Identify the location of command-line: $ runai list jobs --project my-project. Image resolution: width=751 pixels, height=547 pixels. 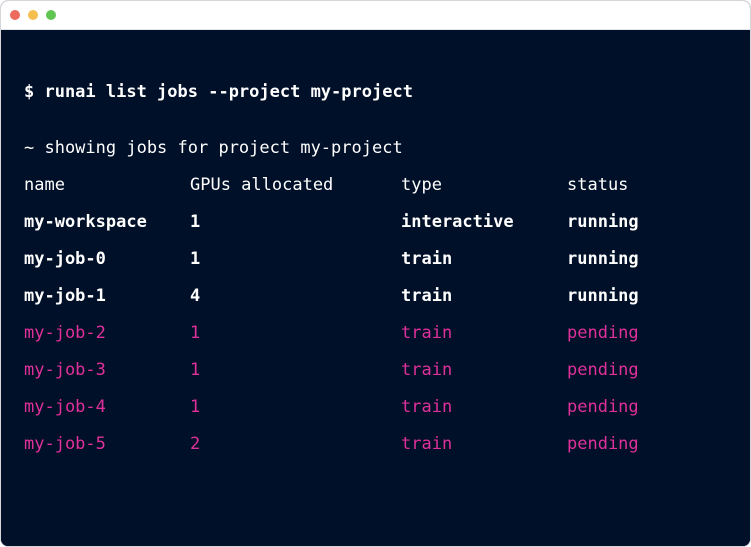
(218, 92).